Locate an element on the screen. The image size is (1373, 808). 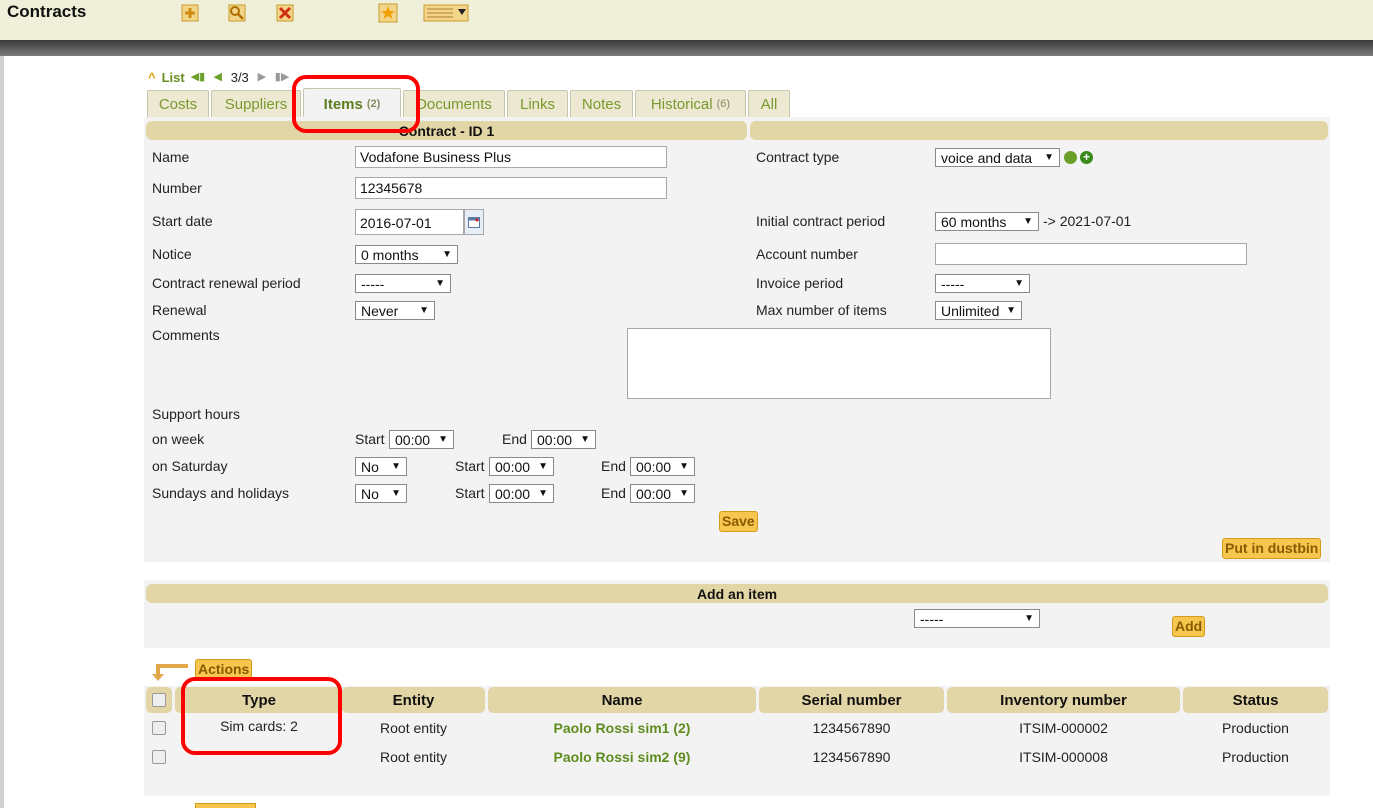
sunday-end-select: 00:00 ▼ is located at coordinates (662, 493).